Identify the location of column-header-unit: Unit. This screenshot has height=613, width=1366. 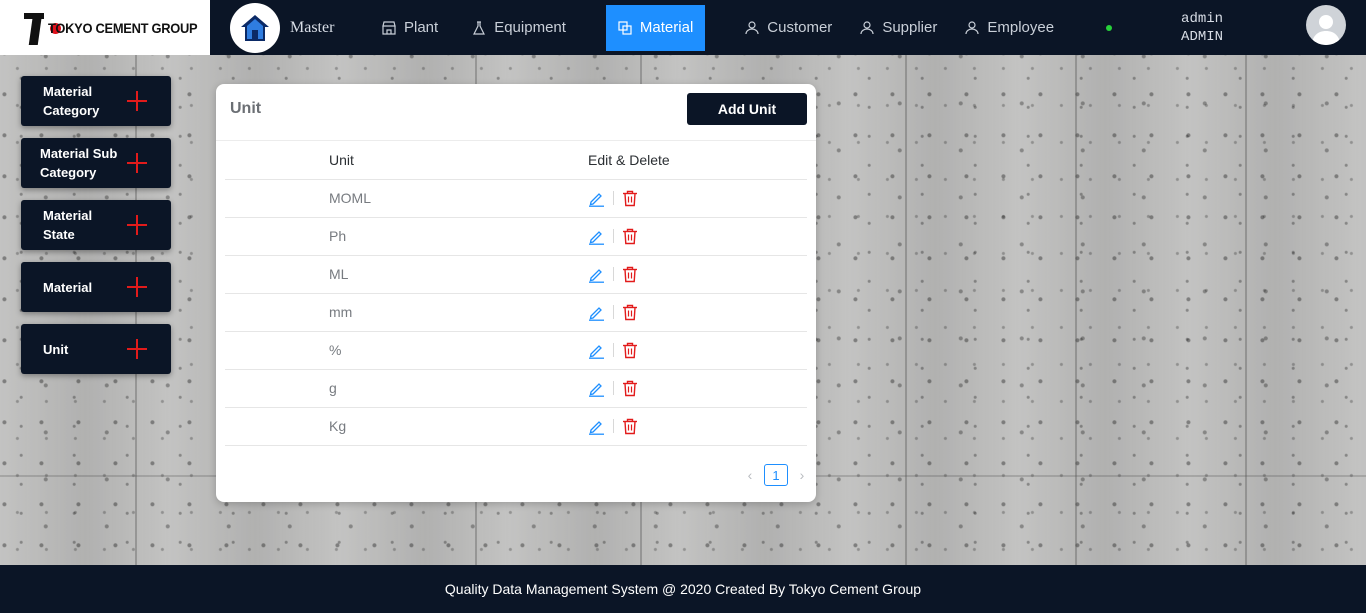
(406, 160).